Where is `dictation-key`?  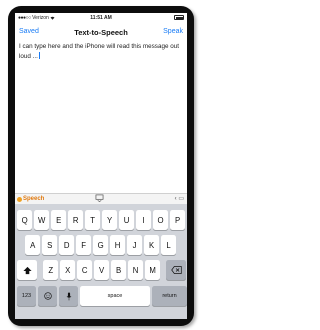 dictation-key is located at coordinates (68, 296).